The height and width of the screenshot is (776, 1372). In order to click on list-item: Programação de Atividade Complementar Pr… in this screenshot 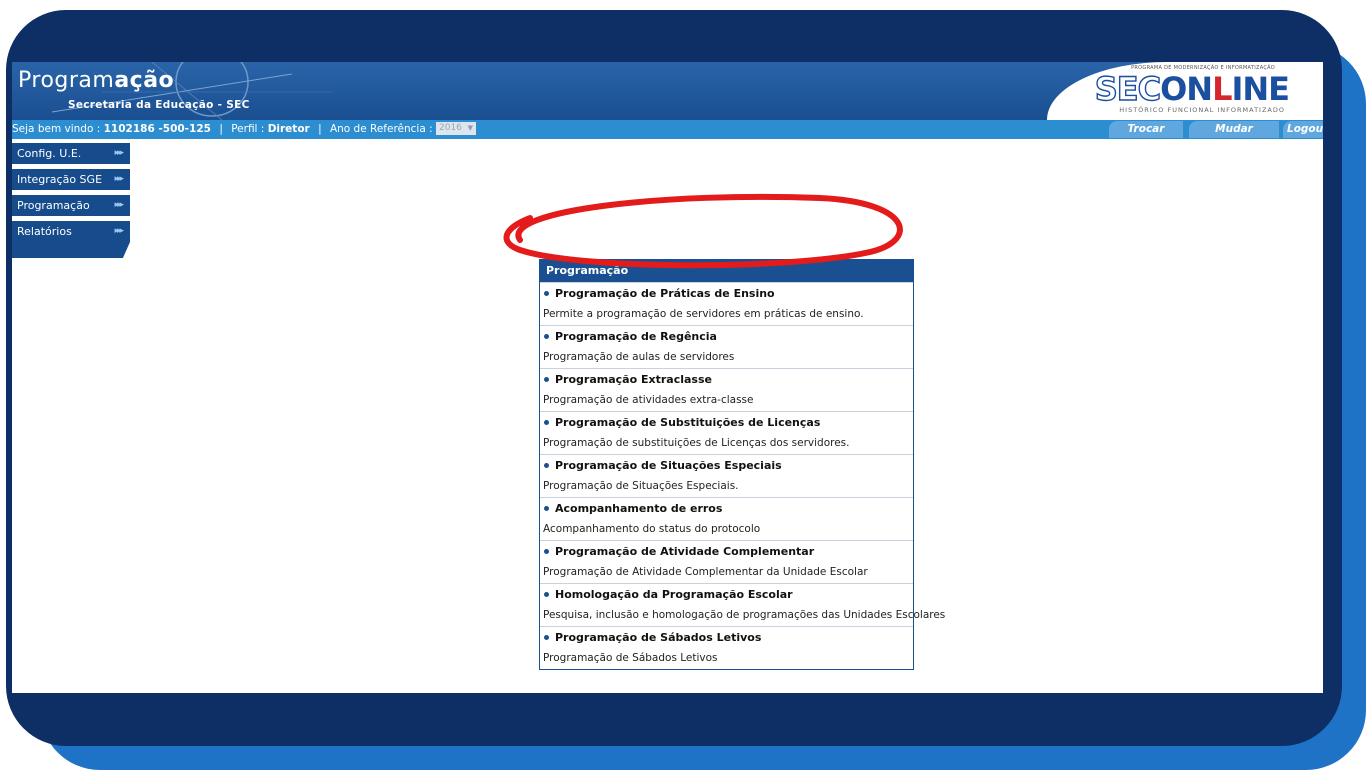, I will do `click(726, 561)`.